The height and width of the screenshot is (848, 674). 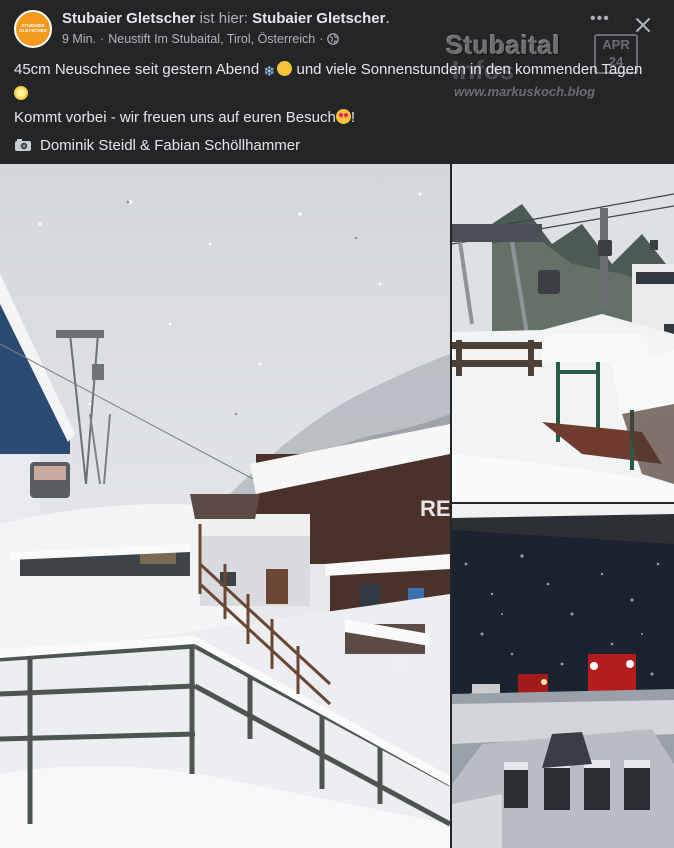 What do you see at coordinates (352, 117) in the screenshot?
I see `post-text-exclaim: !` at bounding box center [352, 117].